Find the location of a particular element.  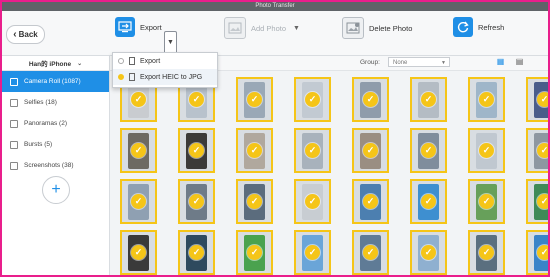

refresh-label: Refresh is located at coordinates (491, 27).